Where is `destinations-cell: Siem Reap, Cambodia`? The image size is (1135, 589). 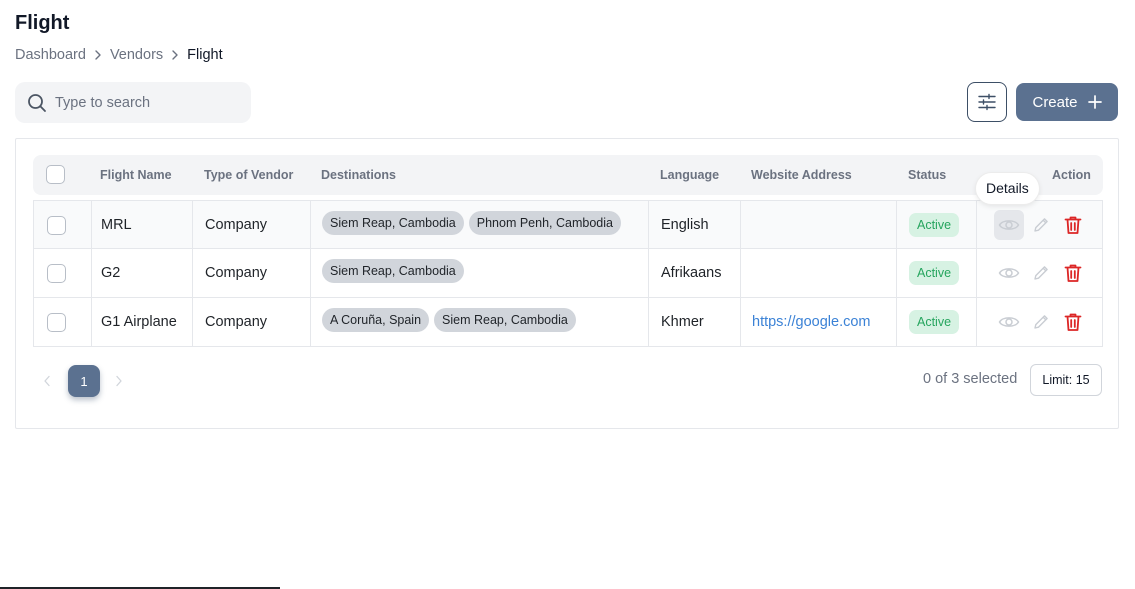
destinations-cell: Siem Reap, Cambodia is located at coordinates (395, 273).